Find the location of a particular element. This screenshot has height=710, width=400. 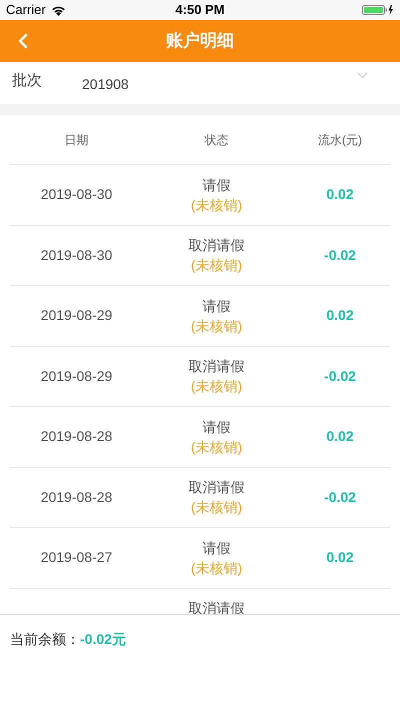

batch-value: 201908 is located at coordinates (105, 84).